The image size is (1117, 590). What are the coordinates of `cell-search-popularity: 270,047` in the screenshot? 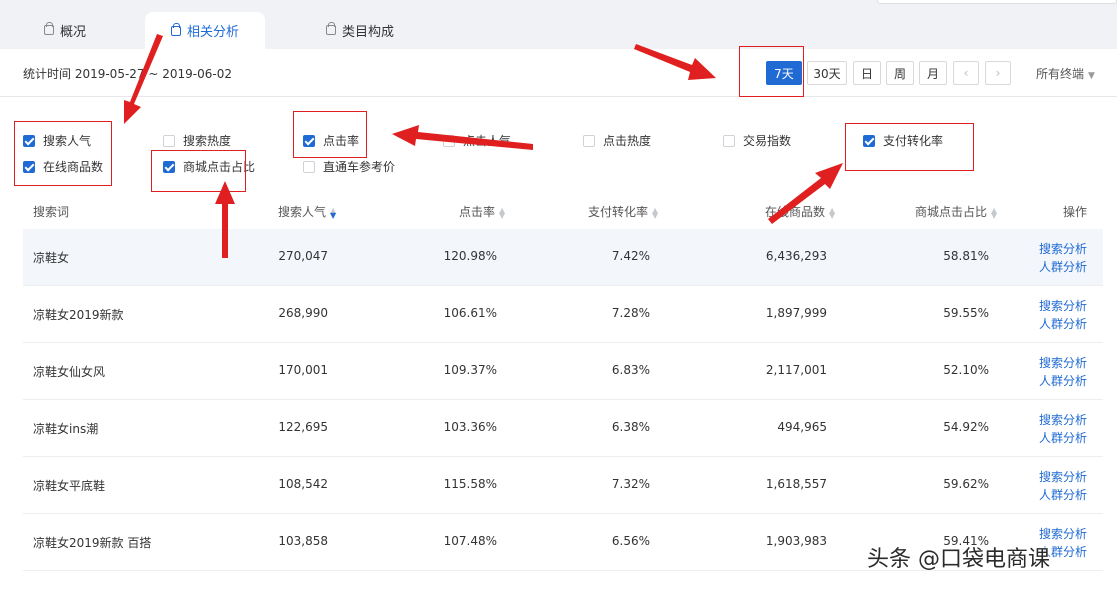 It's located at (303, 256).